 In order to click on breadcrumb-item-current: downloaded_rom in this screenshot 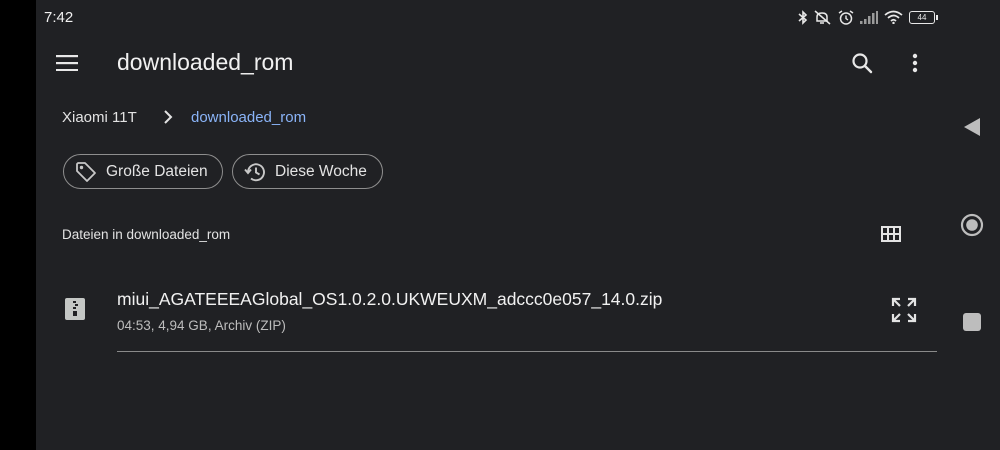, I will do `click(248, 117)`.